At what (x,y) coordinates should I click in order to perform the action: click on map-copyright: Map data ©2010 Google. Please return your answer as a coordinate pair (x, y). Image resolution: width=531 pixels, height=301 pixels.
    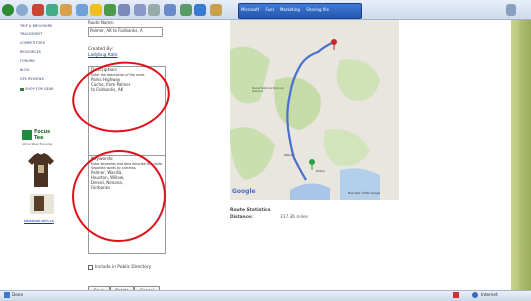
    Looking at the image, I should click on (364, 193).